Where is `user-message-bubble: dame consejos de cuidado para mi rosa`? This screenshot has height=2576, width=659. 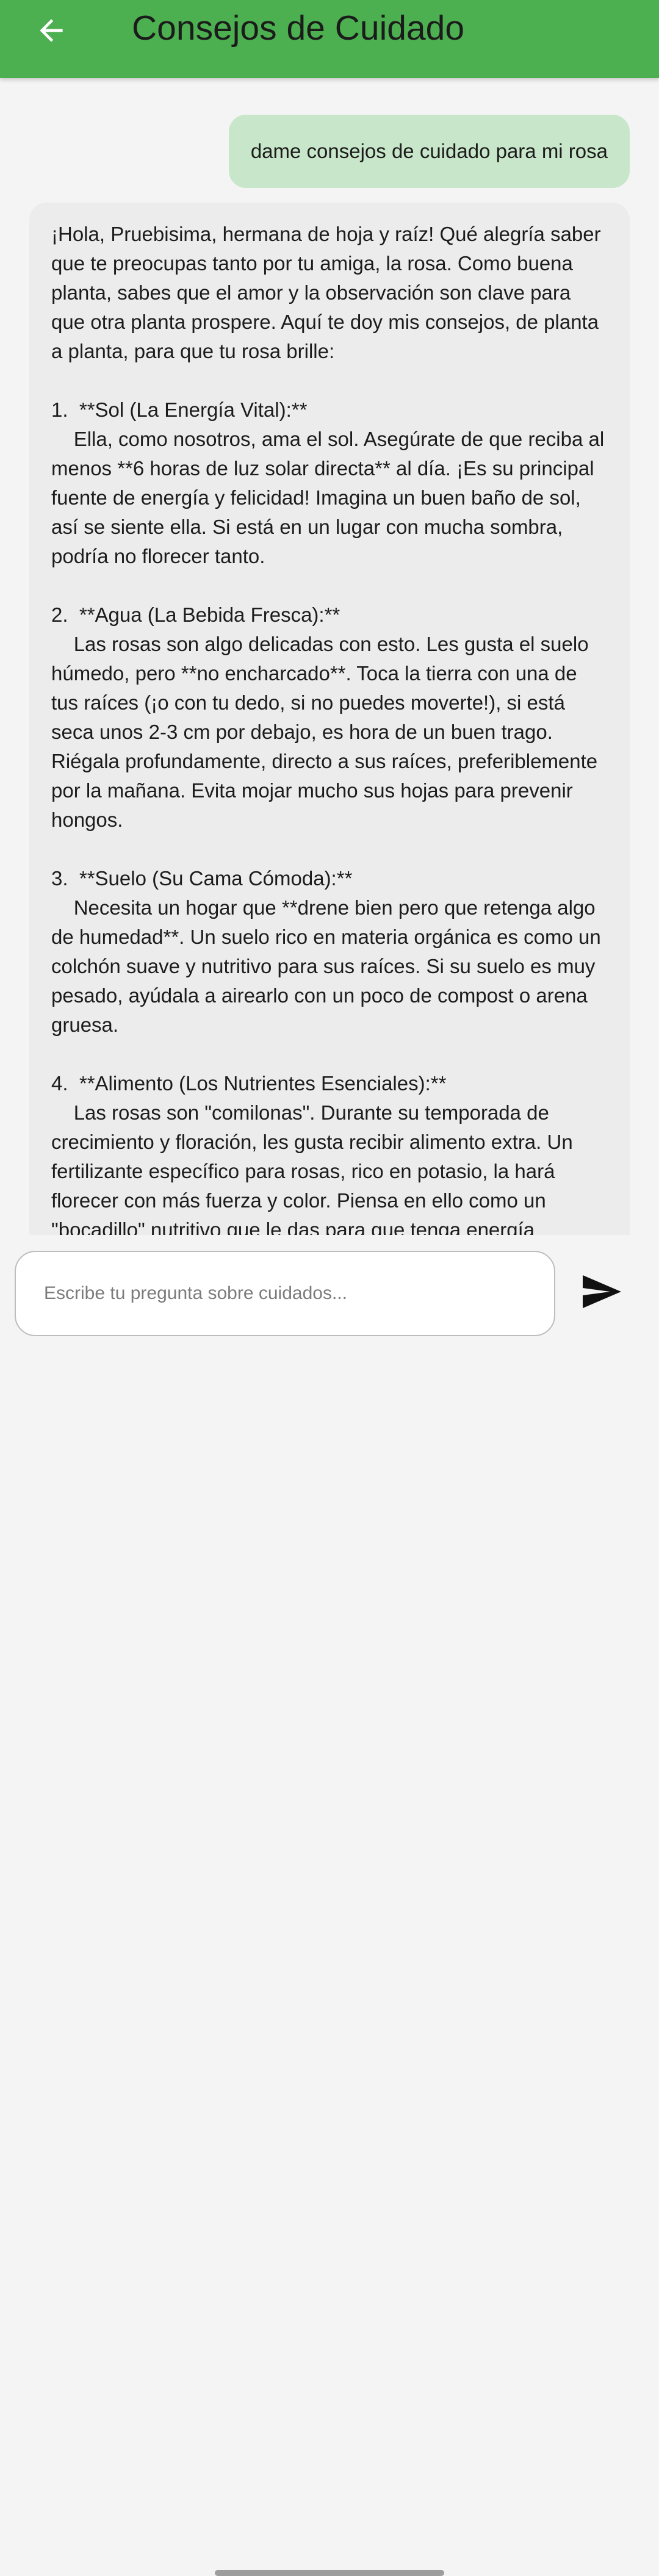
user-message-bubble: dame consejos de cuidado para mi rosa is located at coordinates (429, 151).